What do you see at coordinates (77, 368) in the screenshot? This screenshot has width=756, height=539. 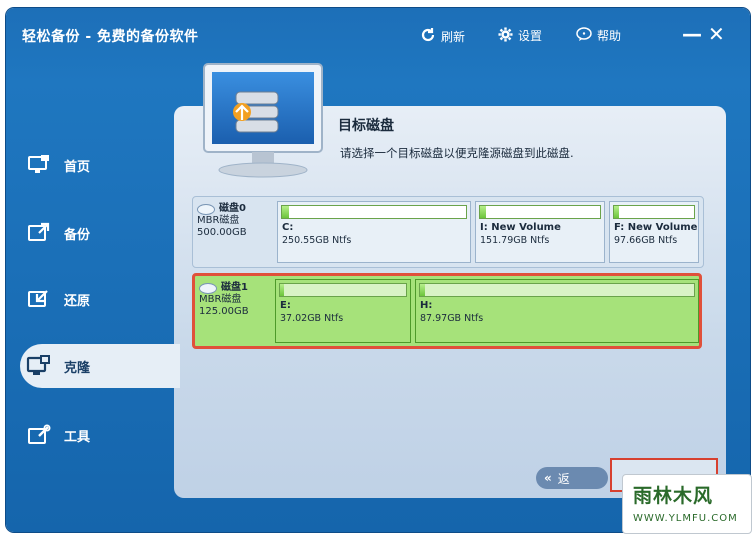 I see `sidebar-item-label: 克隆` at bounding box center [77, 368].